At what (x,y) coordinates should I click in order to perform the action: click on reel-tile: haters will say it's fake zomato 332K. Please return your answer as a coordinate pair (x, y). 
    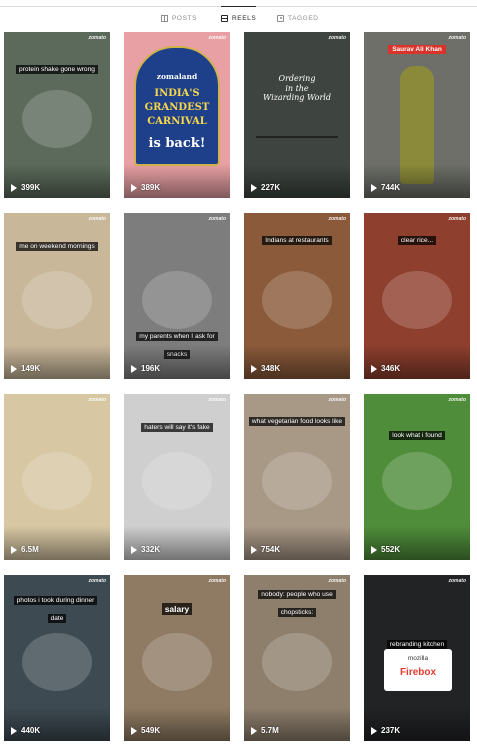
    Looking at the image, I should click on (177, 477).